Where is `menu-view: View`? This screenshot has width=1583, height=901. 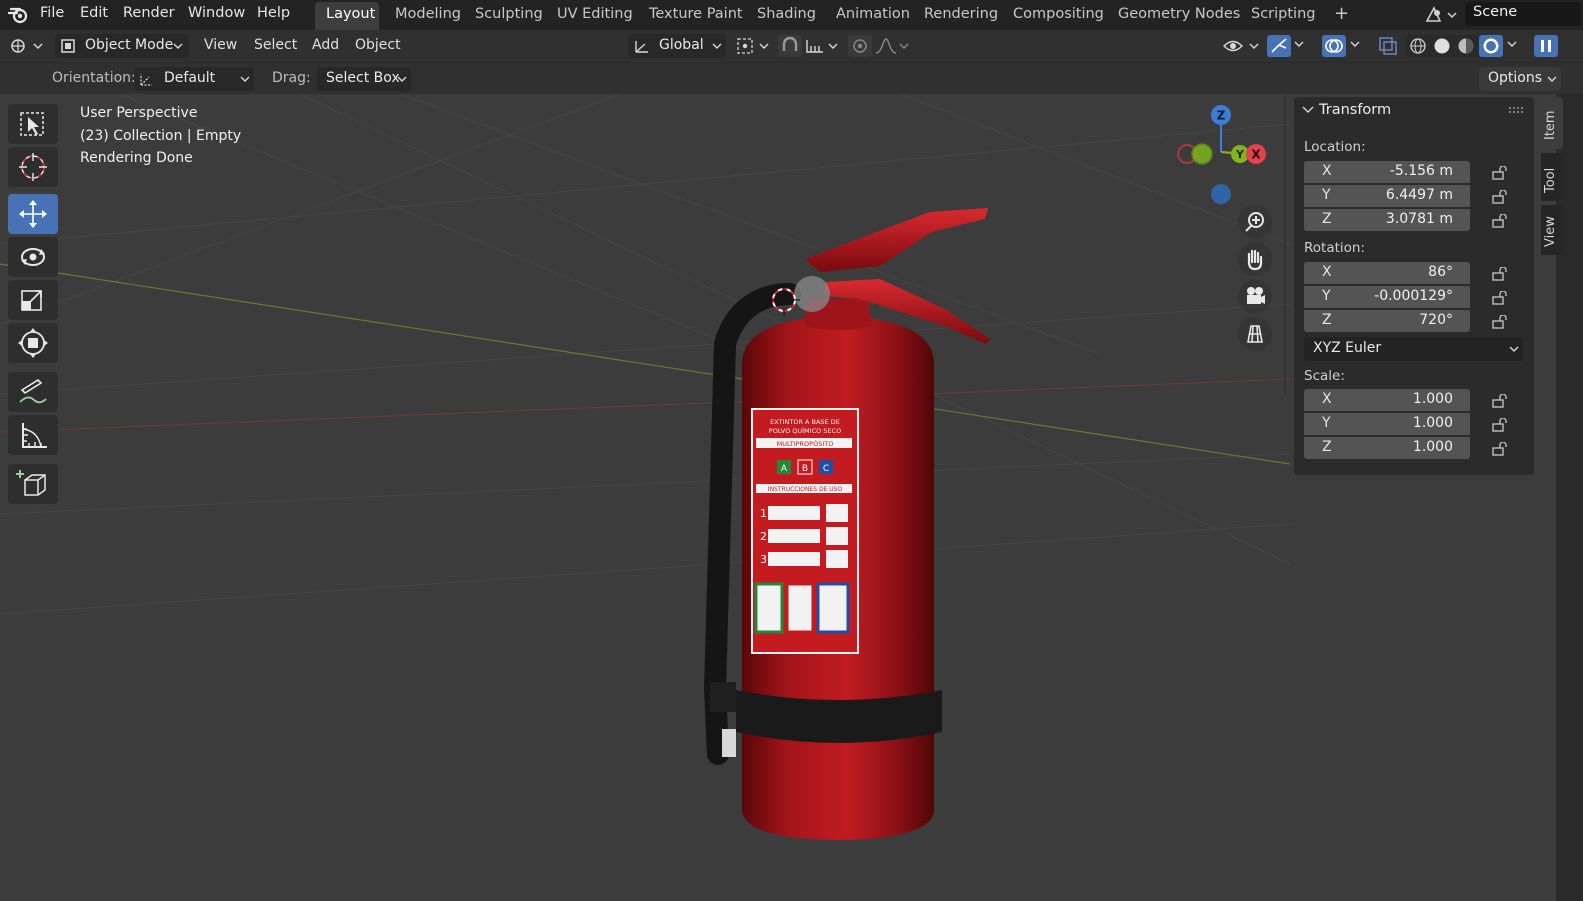
menu-view: View is located at coordinates (220, 45).